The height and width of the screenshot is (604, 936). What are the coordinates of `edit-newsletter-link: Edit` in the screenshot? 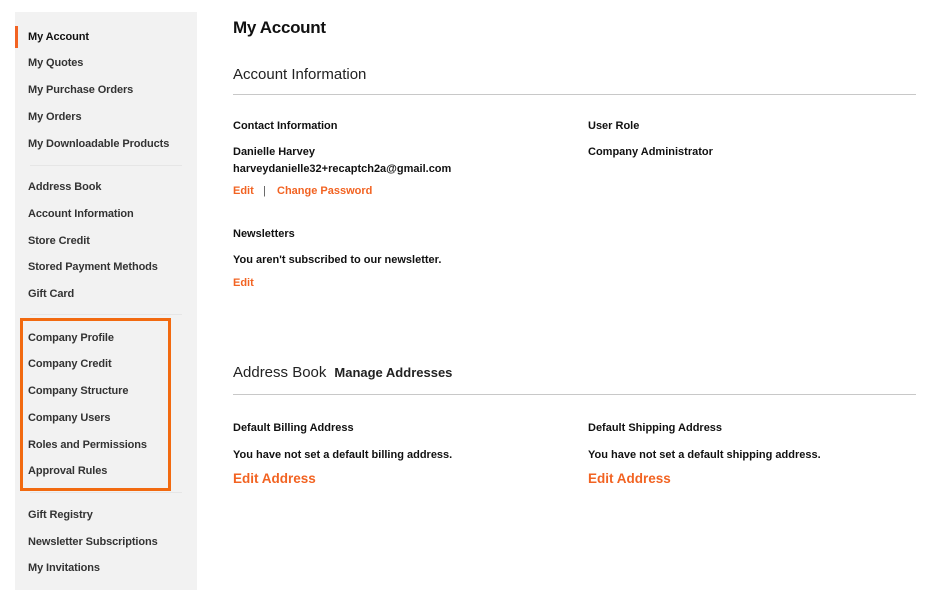 It's located at (243, 283).